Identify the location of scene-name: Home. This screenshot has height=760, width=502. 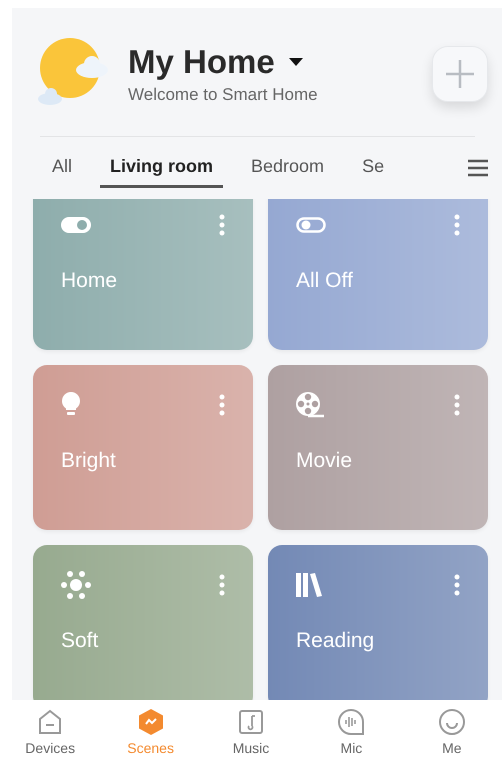
(89, 281).